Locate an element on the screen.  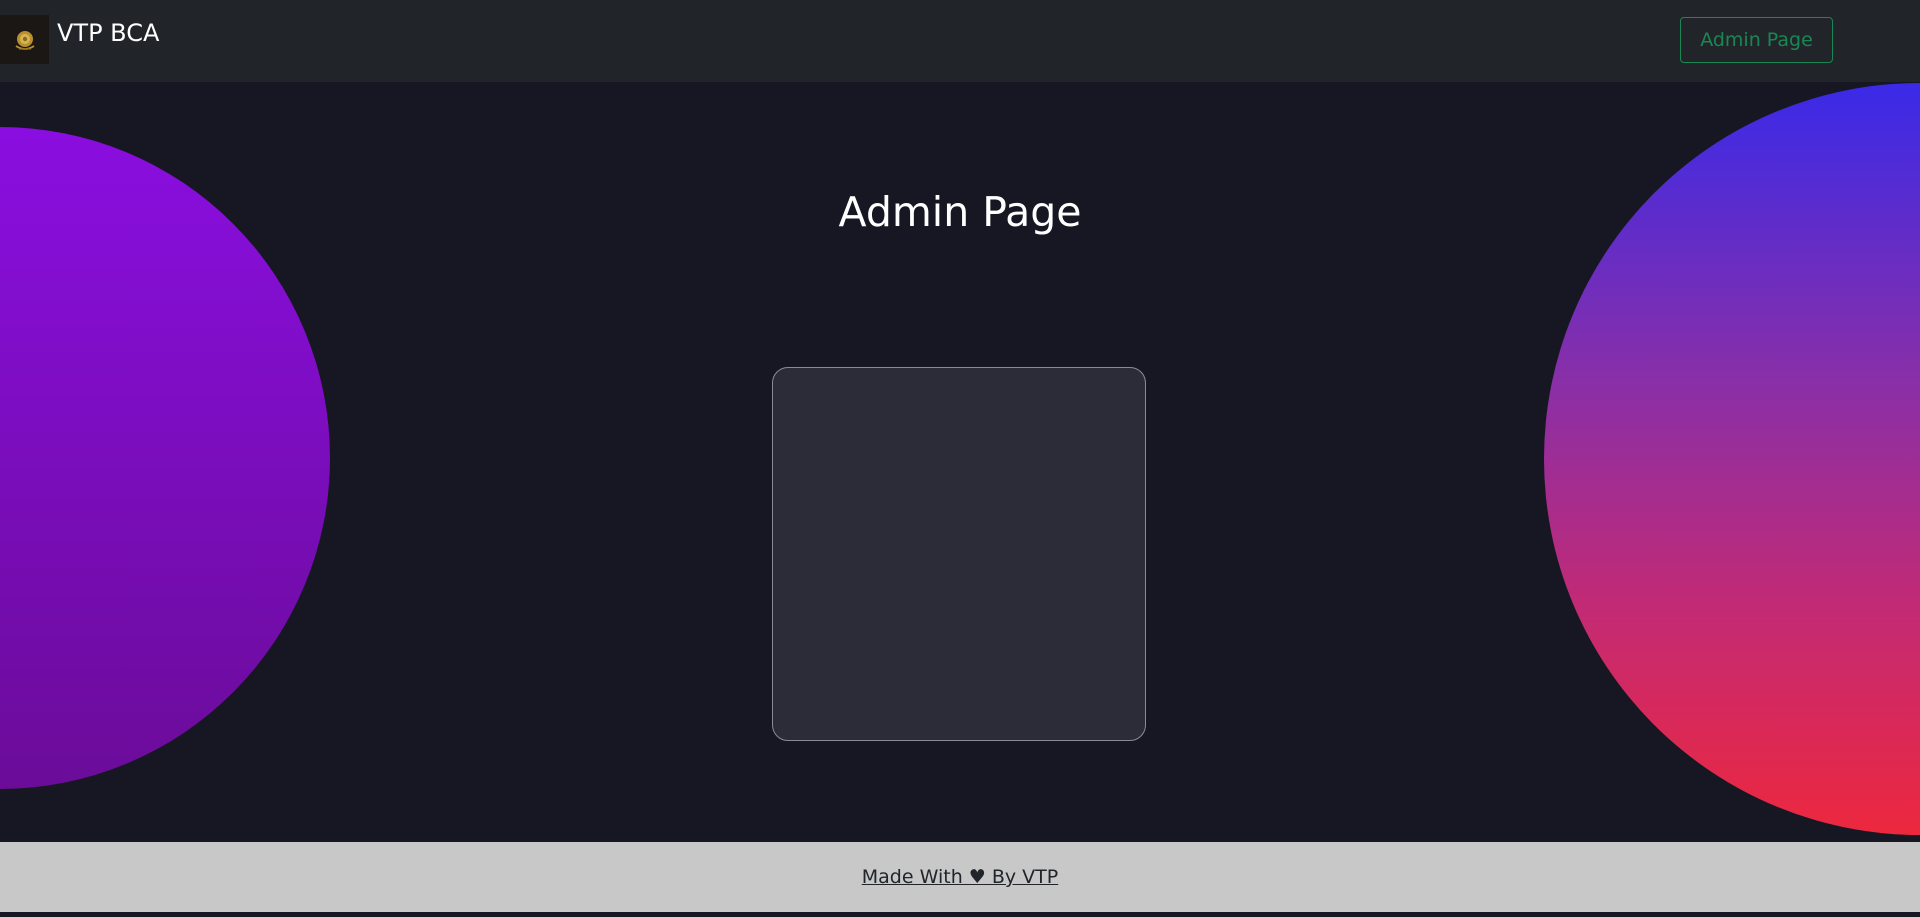
admin-card is located at coordinates (959, 554).